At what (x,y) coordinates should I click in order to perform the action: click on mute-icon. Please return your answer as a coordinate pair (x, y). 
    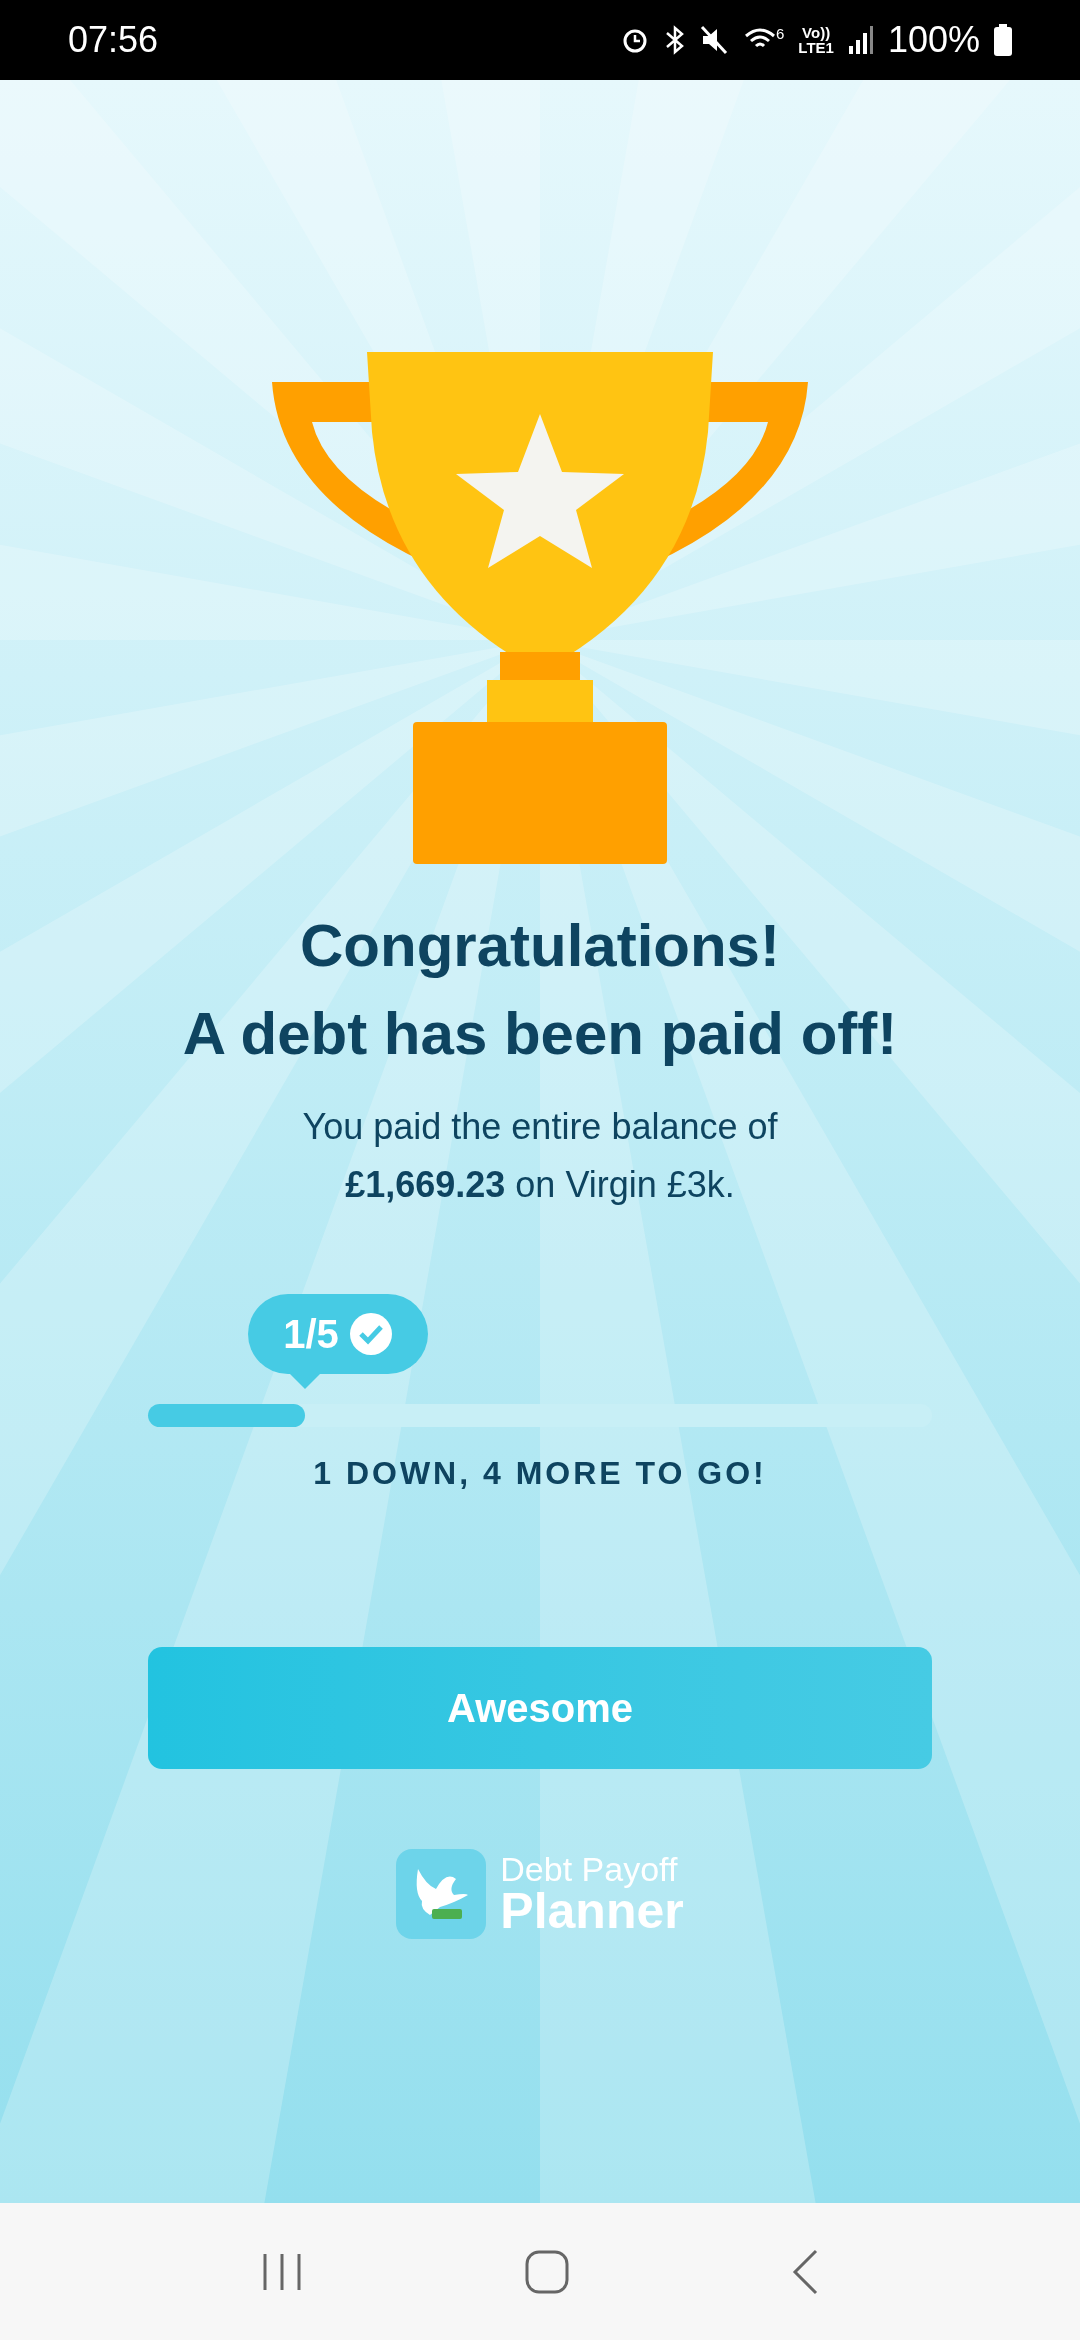
    Looking at the image, I should click on (715, 40).